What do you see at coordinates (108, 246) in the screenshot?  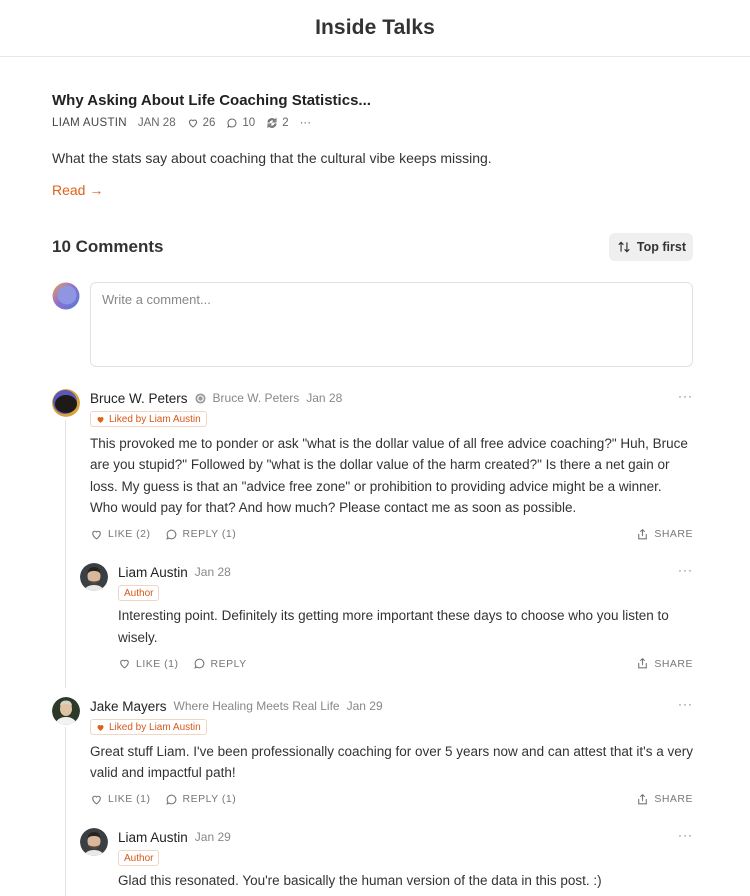 I see `comments-heading: 10 Comments` at bounding box center [108, 246].